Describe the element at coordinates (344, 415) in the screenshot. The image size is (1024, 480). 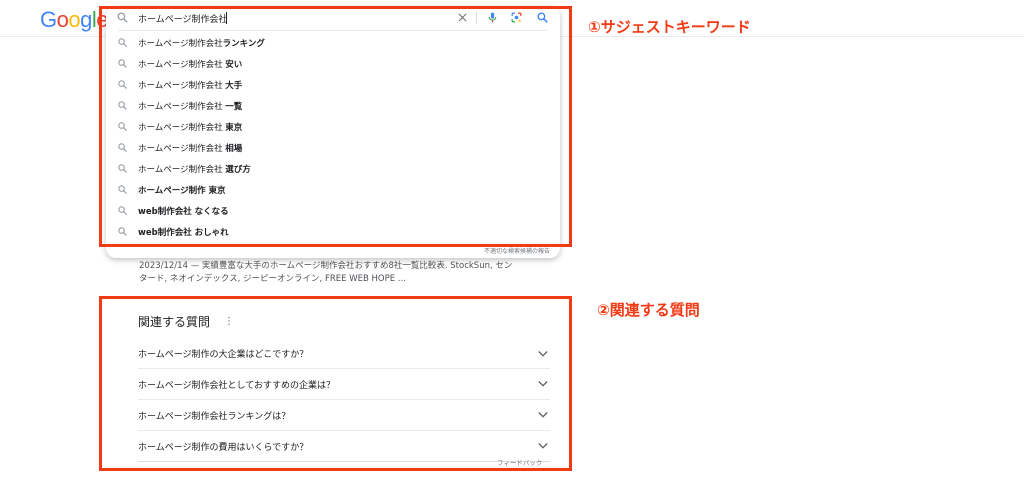
I see `related-question-item: ホームページ制作会社ランキングは？` at that location.